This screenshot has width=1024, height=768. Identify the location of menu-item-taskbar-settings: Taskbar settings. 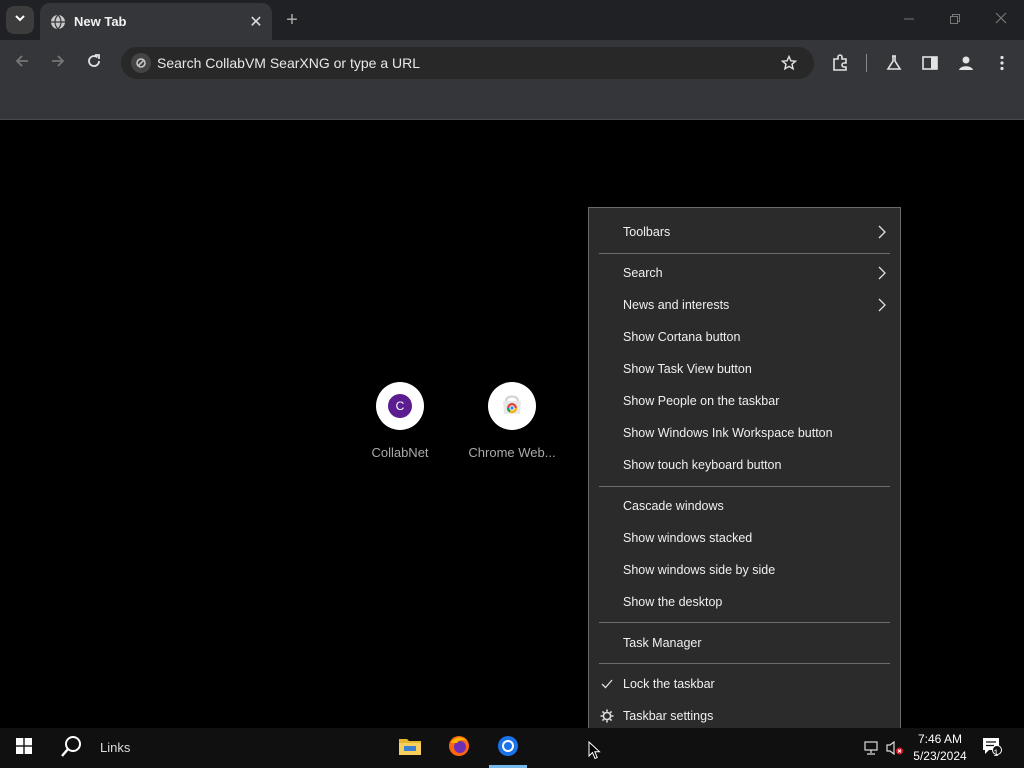
(744, 716).